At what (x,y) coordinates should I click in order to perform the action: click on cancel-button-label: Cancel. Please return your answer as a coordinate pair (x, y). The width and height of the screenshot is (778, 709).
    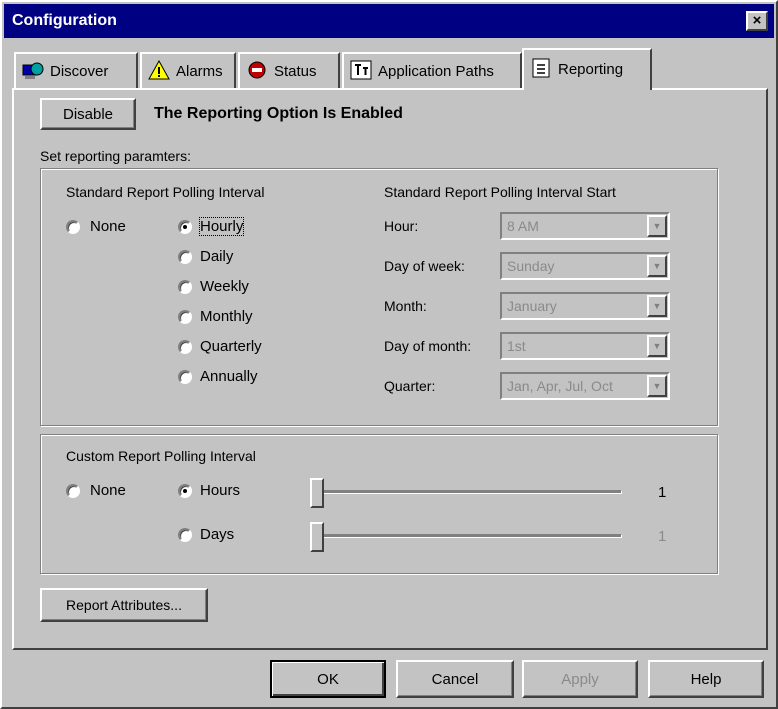
    Looking at the image, I should click on (455, 679).